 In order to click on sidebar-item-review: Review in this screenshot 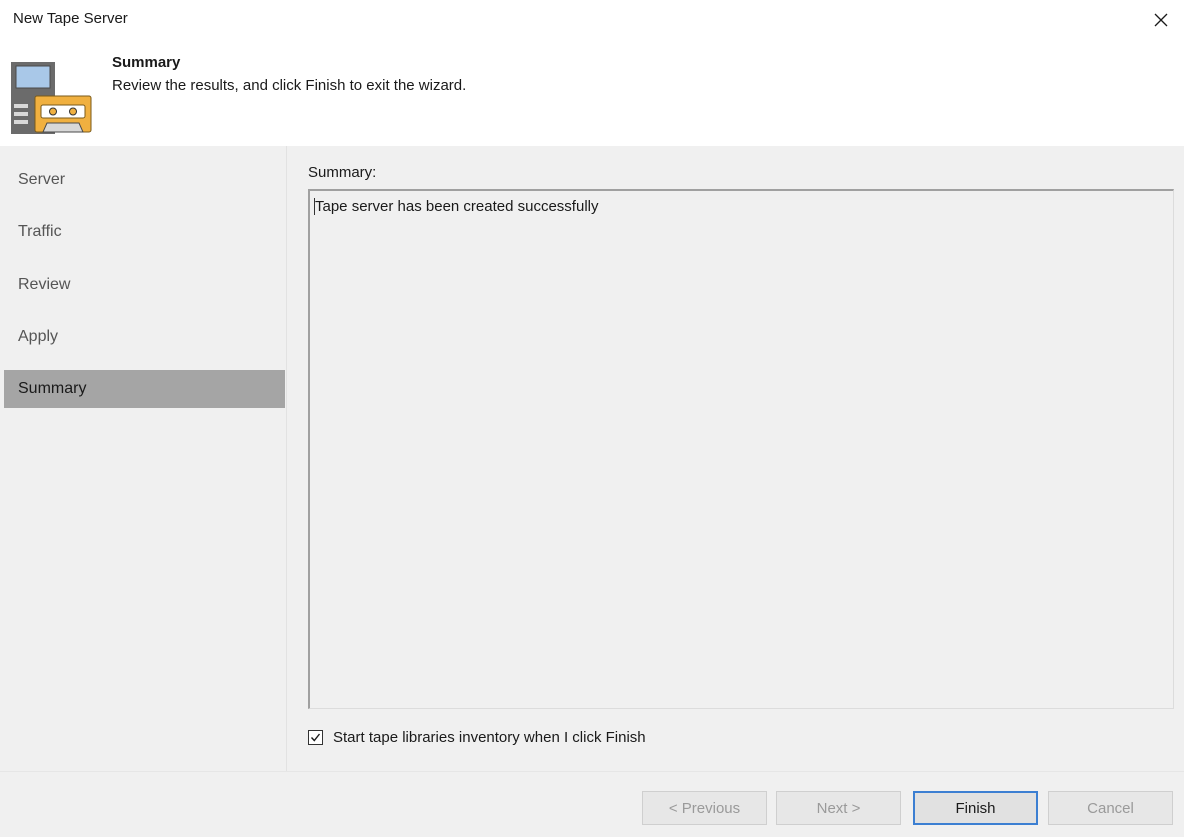, I will do `click(144, 285)`.